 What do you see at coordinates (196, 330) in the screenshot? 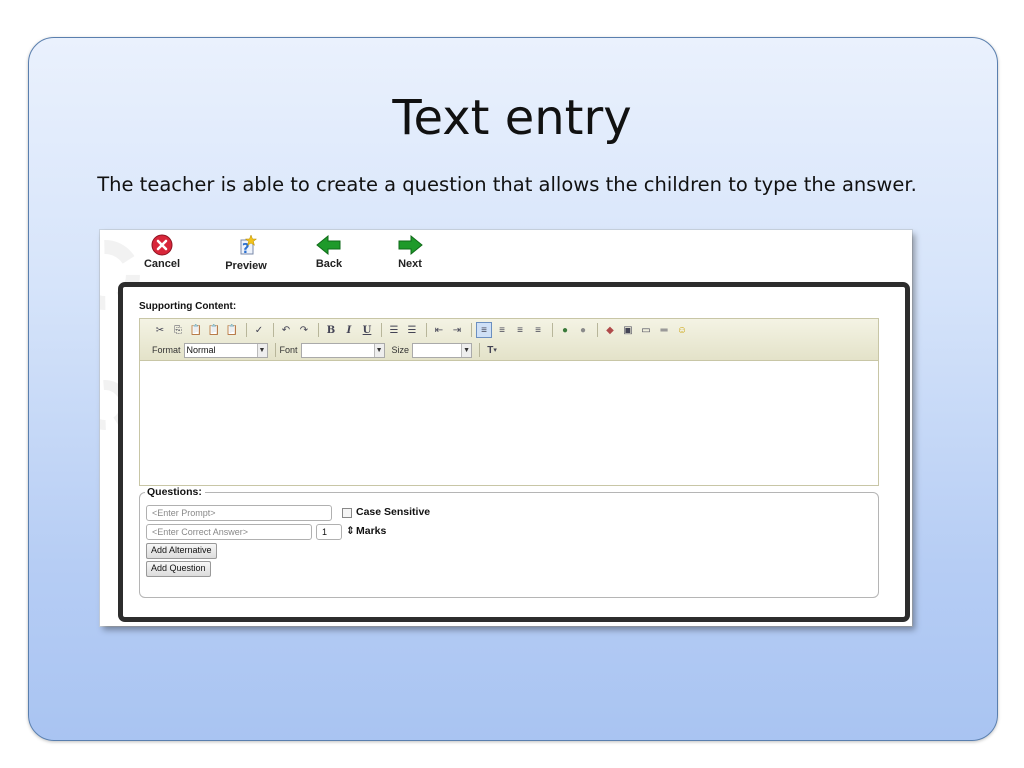
I see `paste-icon: 📋` at bounding box center [196, 330].